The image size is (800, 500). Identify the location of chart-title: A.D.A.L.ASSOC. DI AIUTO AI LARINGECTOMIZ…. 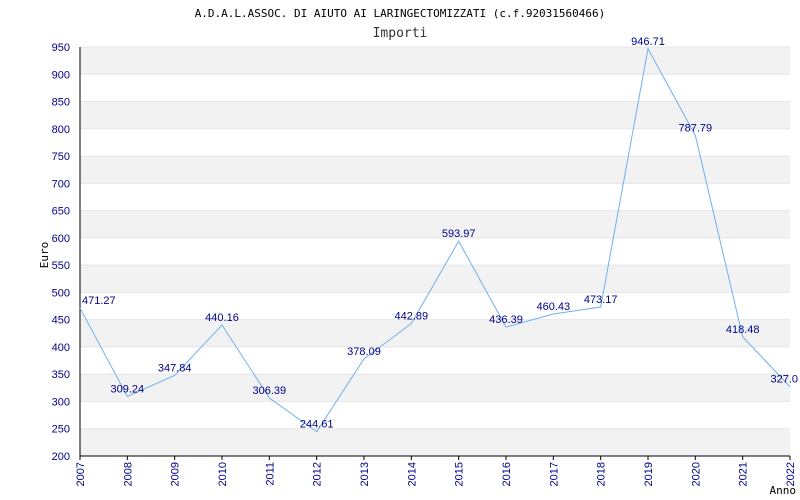
(400, 13).